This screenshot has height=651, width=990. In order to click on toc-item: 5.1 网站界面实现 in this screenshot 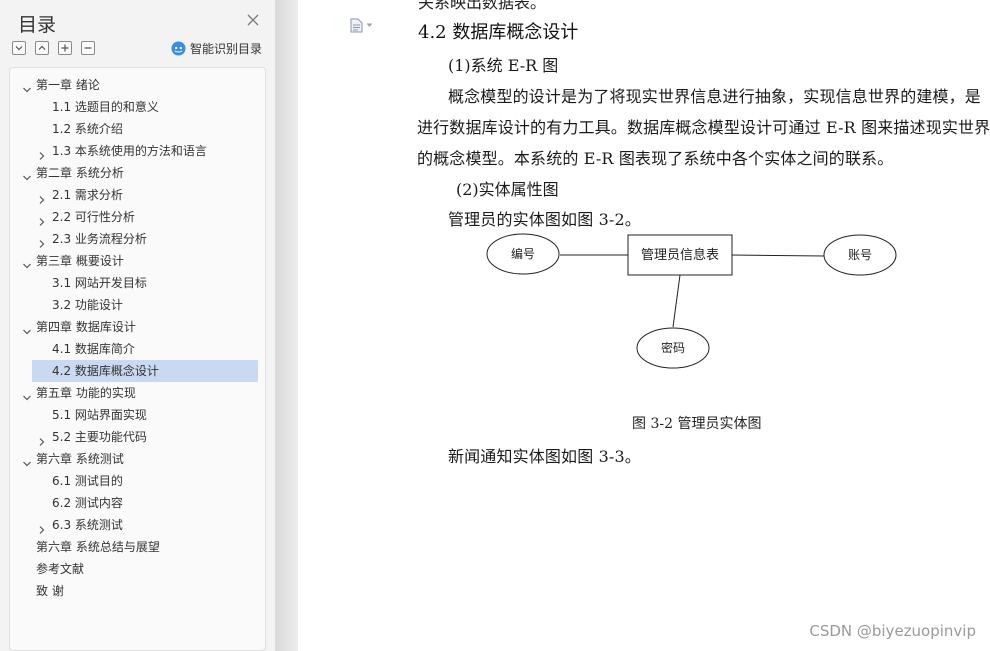, I will do `click(137, 415)`.